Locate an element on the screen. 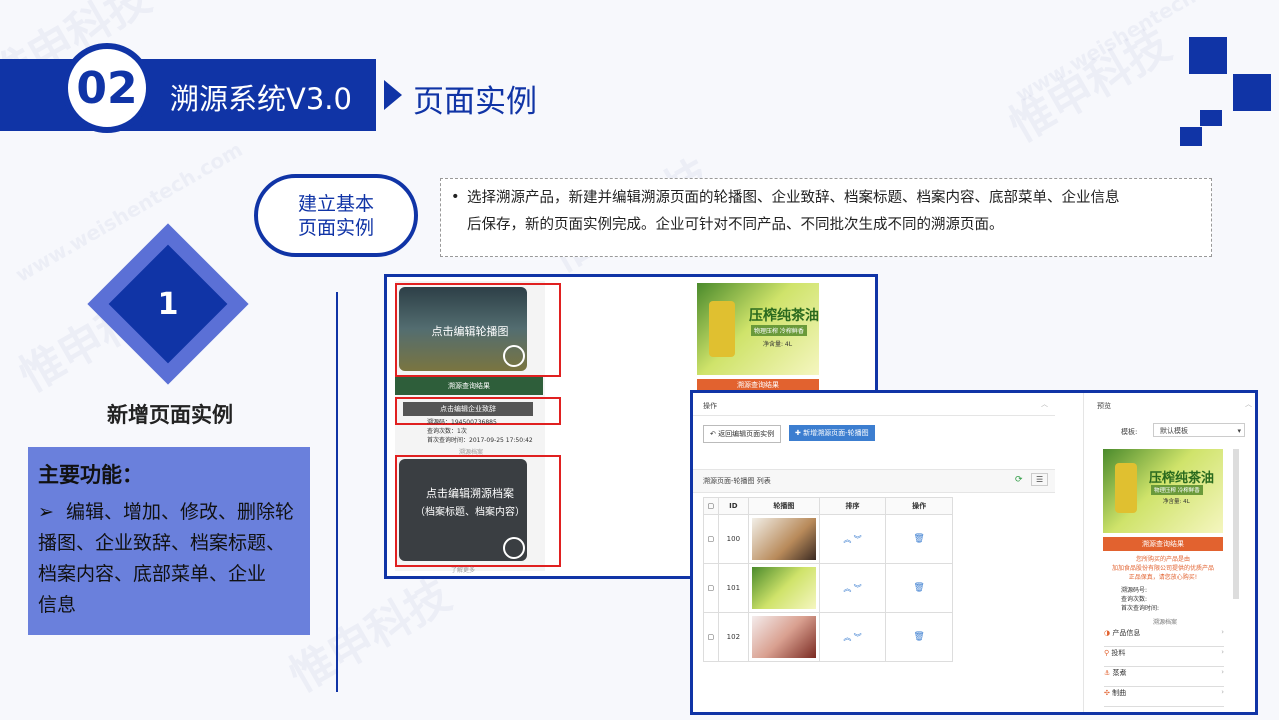 This screenshot has height=720, width=1279. menu-label: 投料 is located at coordinates (1118, 653).